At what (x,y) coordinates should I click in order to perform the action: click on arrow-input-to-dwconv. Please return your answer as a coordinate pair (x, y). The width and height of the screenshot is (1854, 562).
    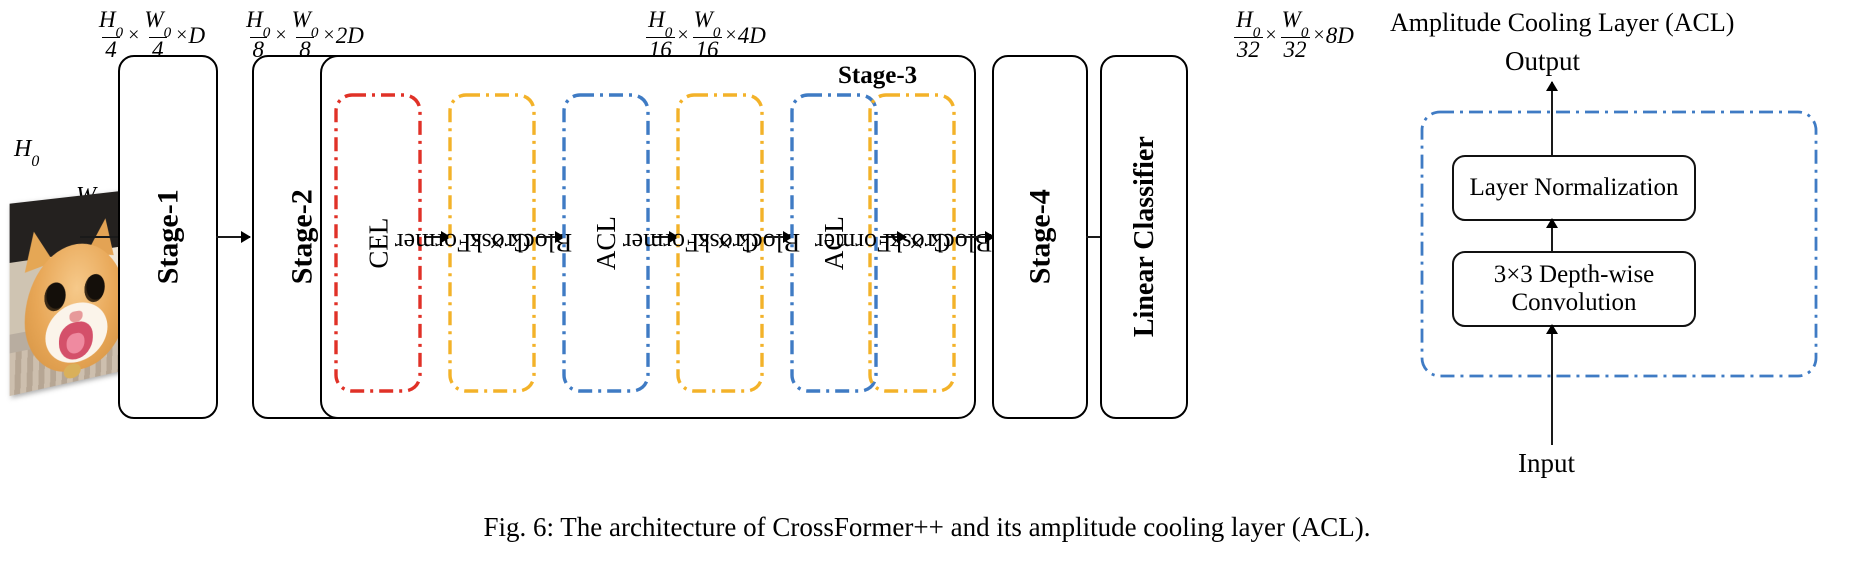
    Looking at the image, I should click on (1552, 385).